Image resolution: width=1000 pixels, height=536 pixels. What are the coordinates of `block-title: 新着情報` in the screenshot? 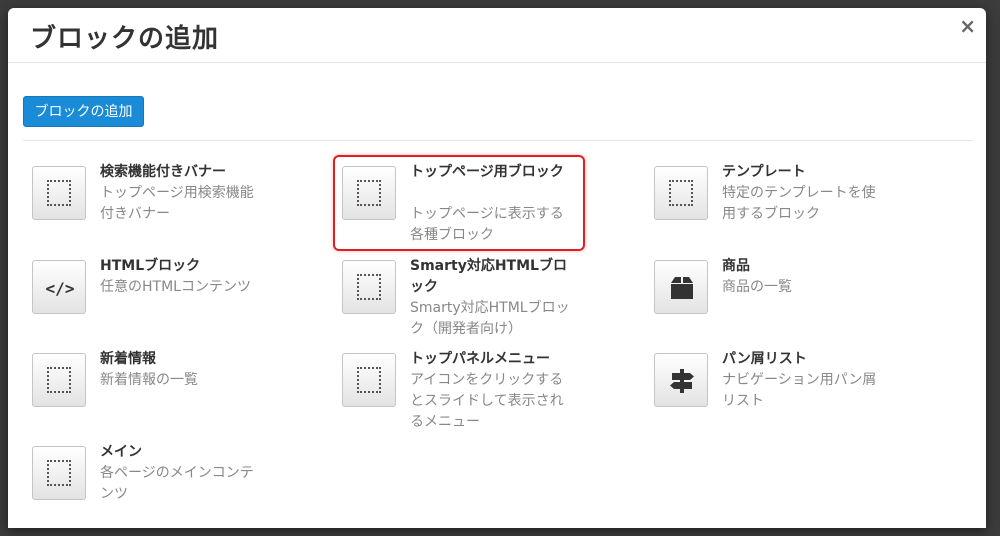 It's located at (128, 359).